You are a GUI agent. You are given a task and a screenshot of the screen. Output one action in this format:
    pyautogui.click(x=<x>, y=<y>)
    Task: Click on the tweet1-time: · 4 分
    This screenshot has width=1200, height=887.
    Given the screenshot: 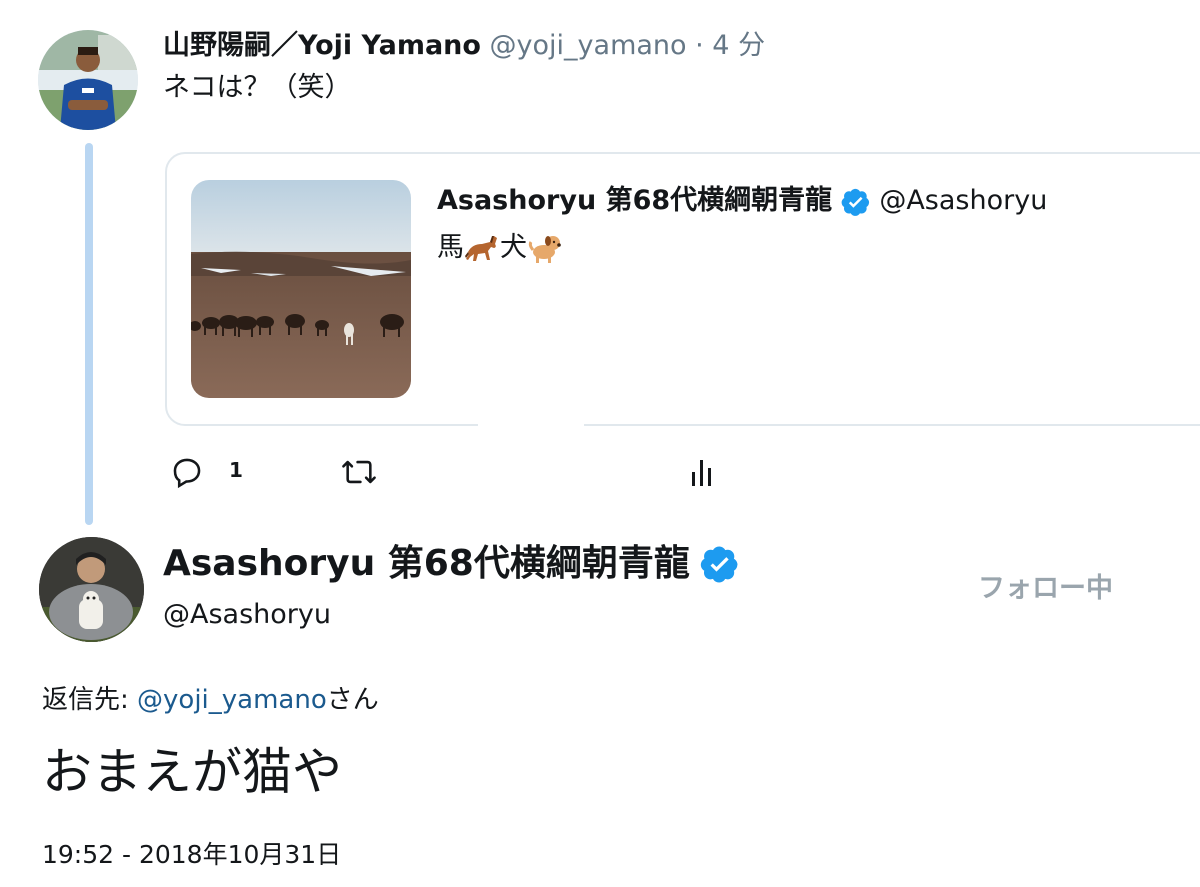 What is the action you would take?
    pyautogui.click(x=726, y=45)
    